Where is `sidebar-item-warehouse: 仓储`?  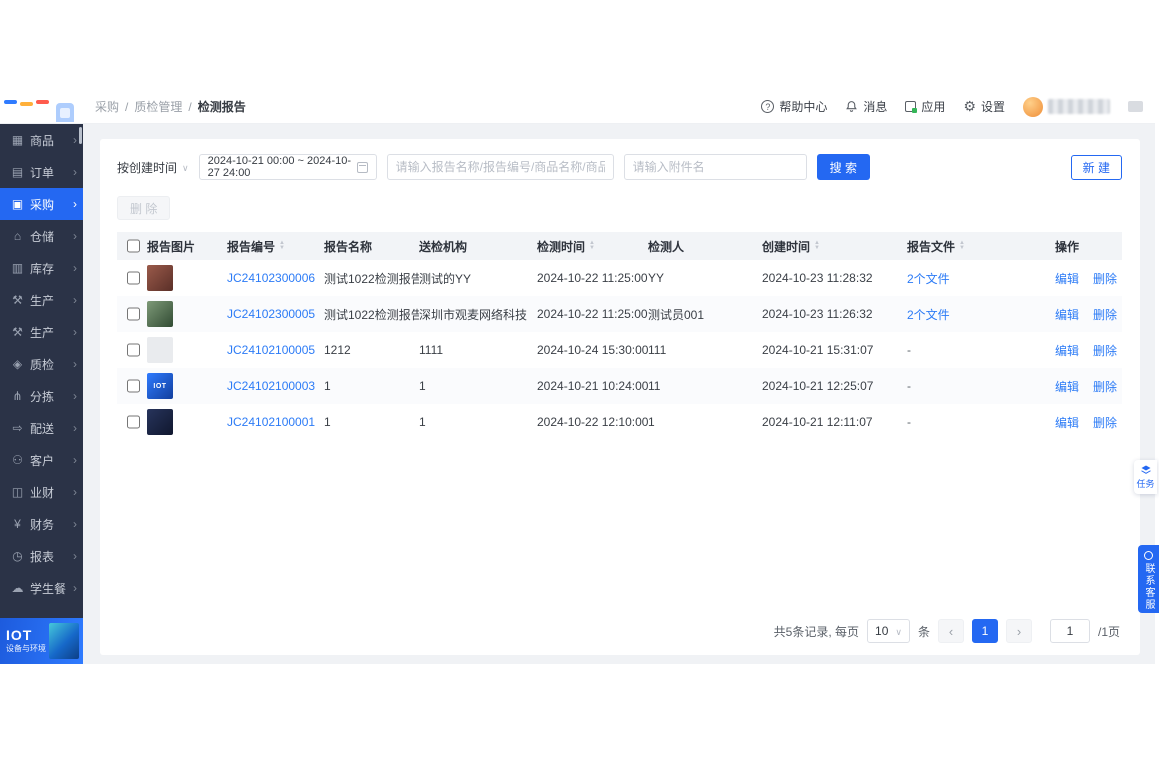 sidebar-item-warehouse: 仓储 is located at coordinates (41, 236).